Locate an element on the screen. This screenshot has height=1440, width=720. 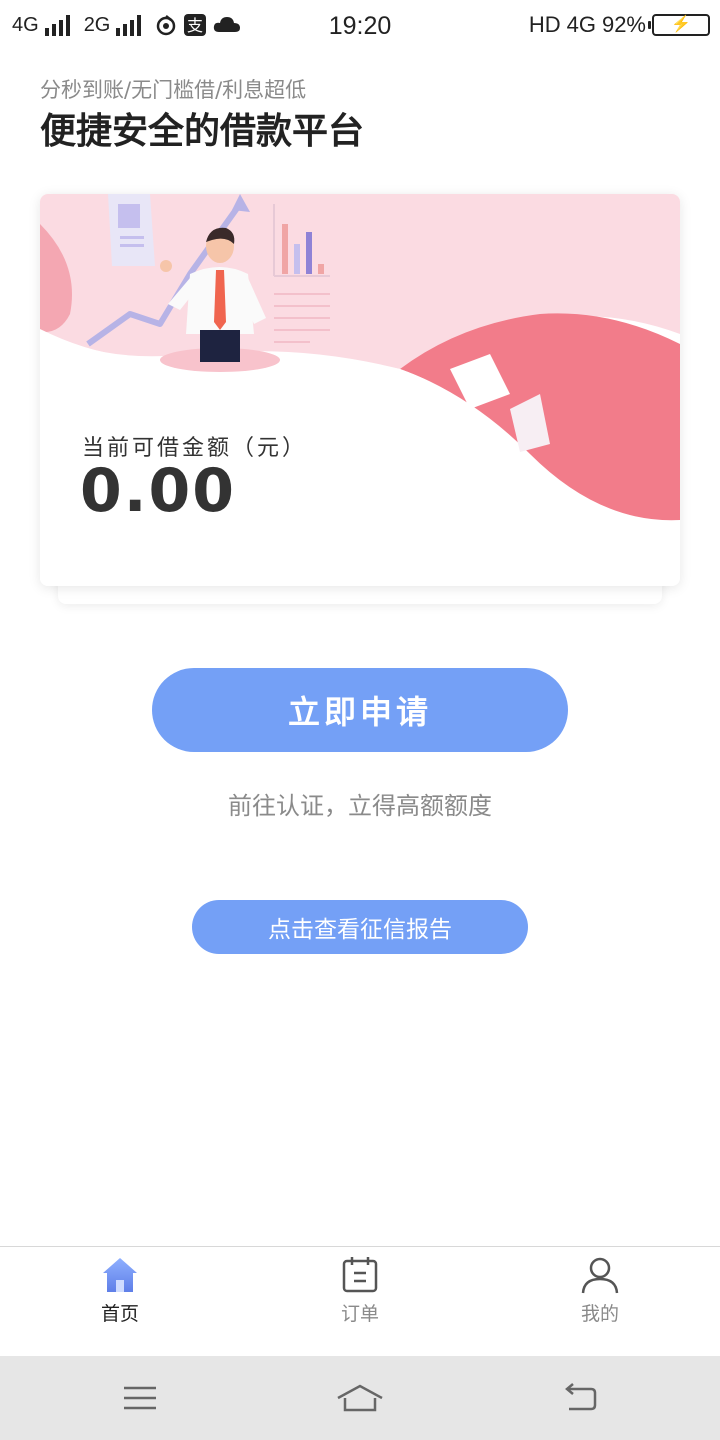
status-right: HD 4G 92% ⚡ is located at coordinates (619, 25).